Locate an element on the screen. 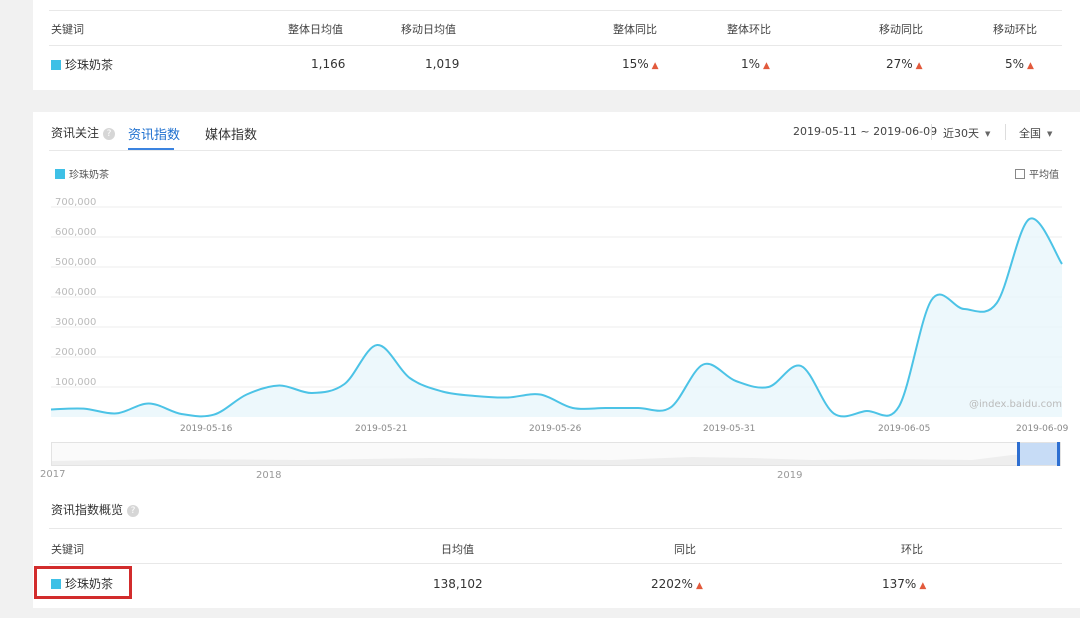  timeline-navigator is located at coordinates (556, 454).